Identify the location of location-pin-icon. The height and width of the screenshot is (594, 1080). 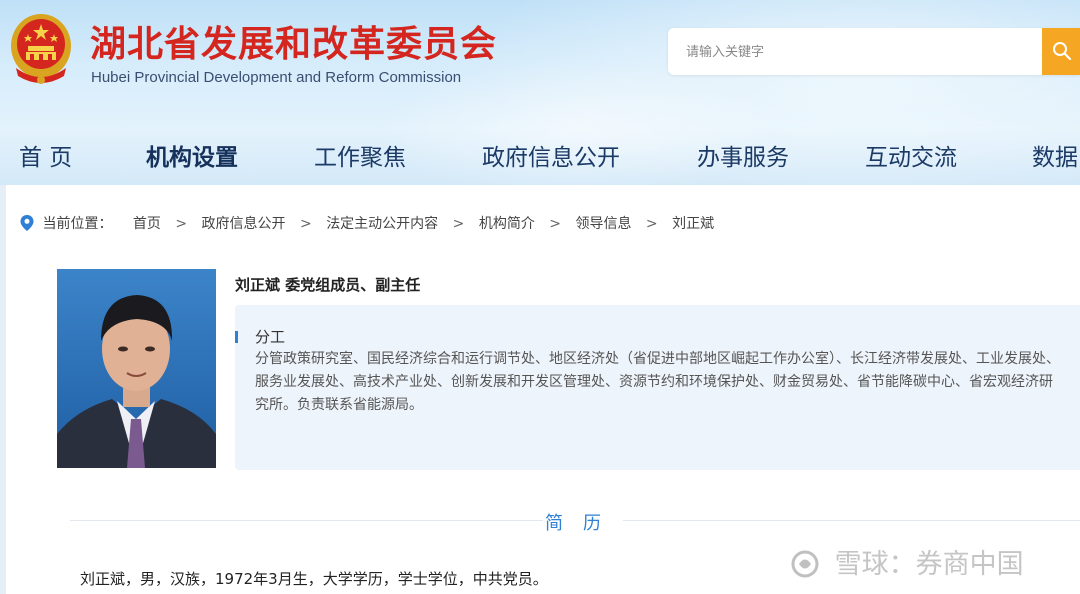
(27, 223).